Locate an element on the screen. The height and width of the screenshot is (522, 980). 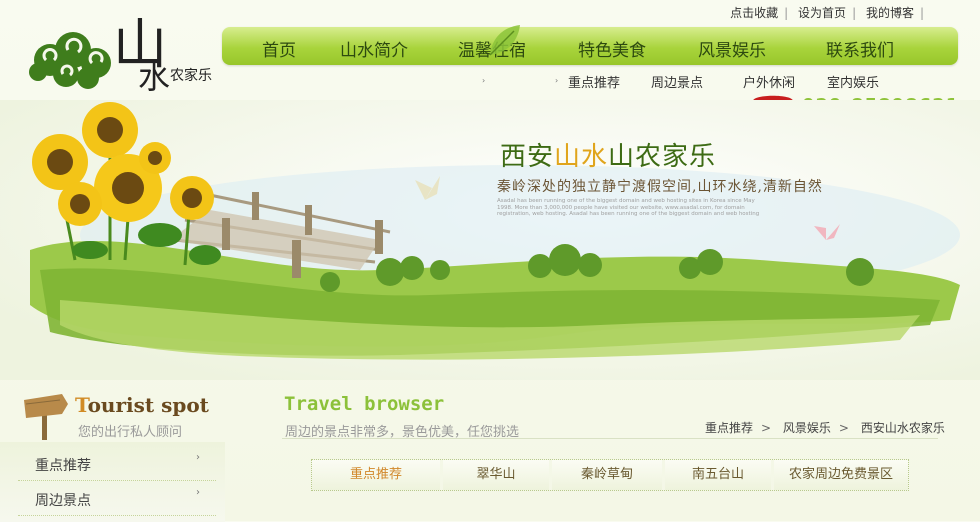
tab-recommend: 重点推荐 is located at coordinates (376, 475).